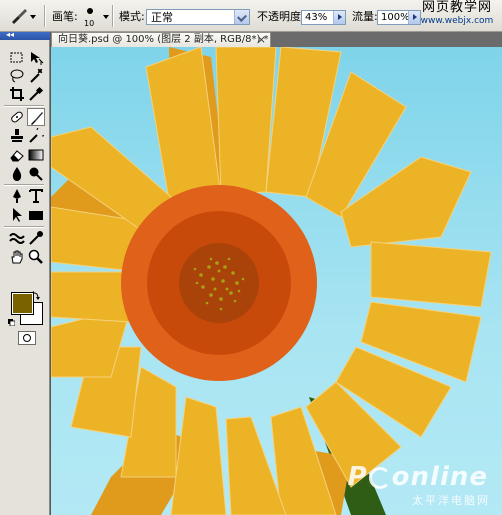  What do you see at coordinates (90, 11) in the screenshot?
I see `brush-tip-icon` at bounding box center [90, 11].